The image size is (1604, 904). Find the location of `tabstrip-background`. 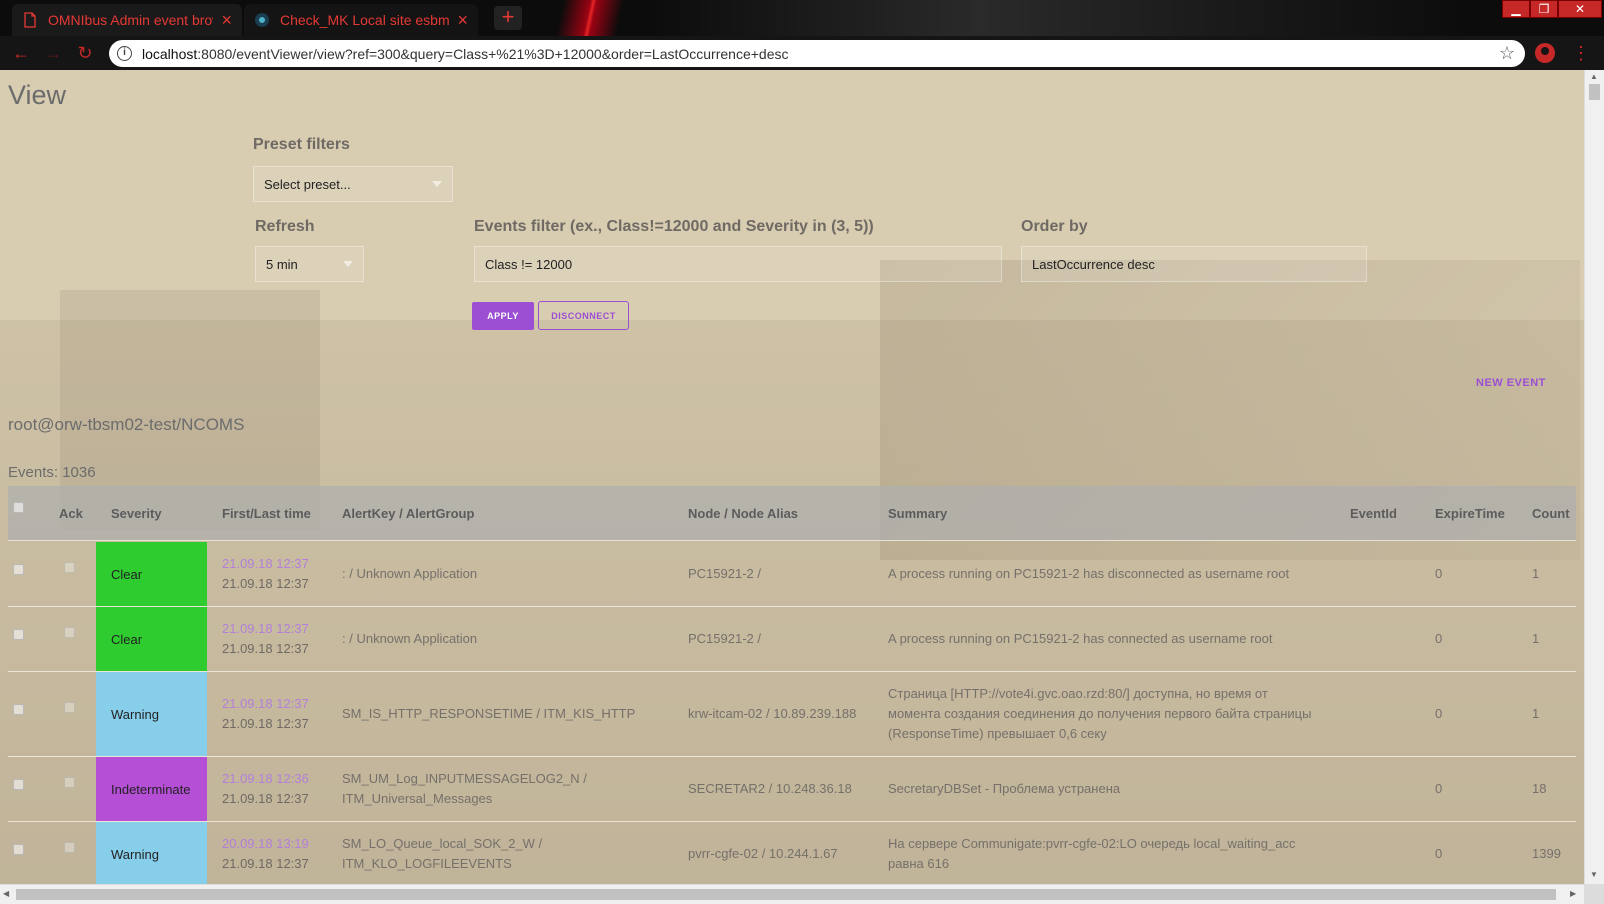

tabstrip-background is located at coordinates (1060, 18).